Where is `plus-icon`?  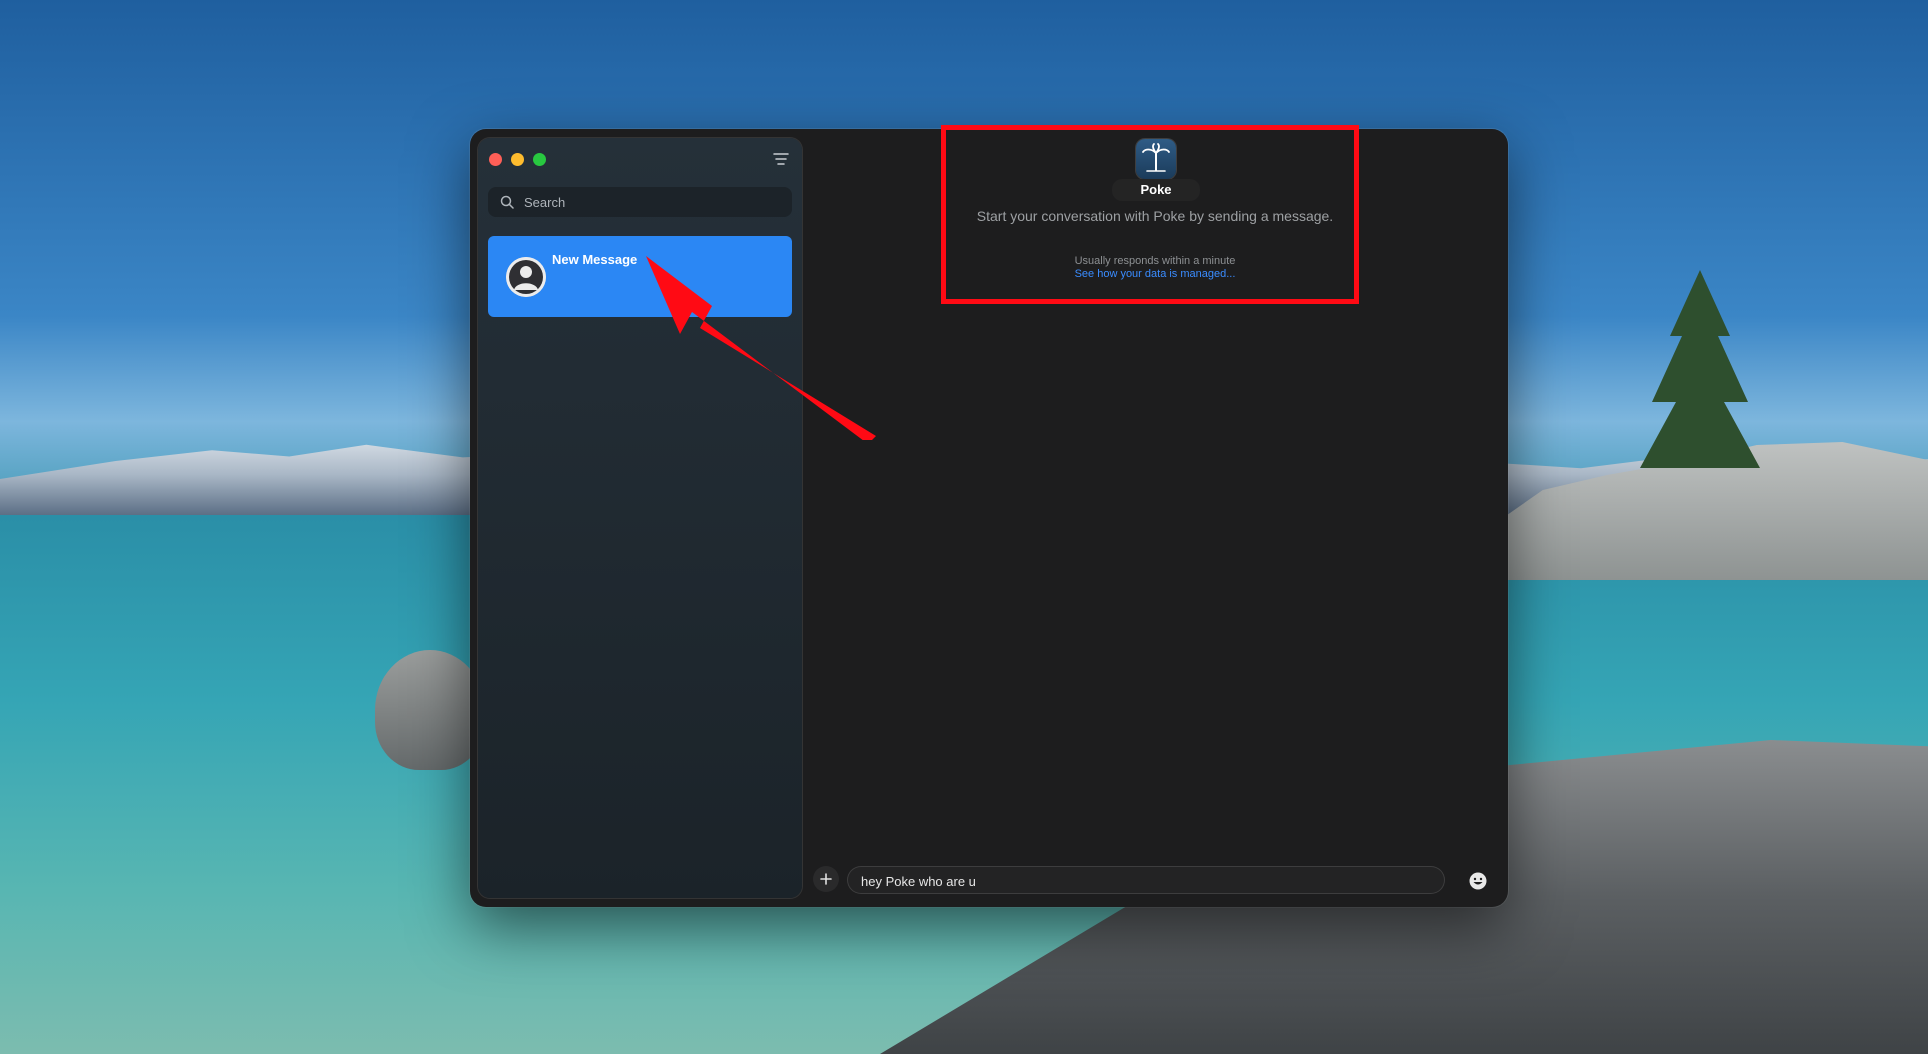
plus-icon is located at coordinates (826, 879).